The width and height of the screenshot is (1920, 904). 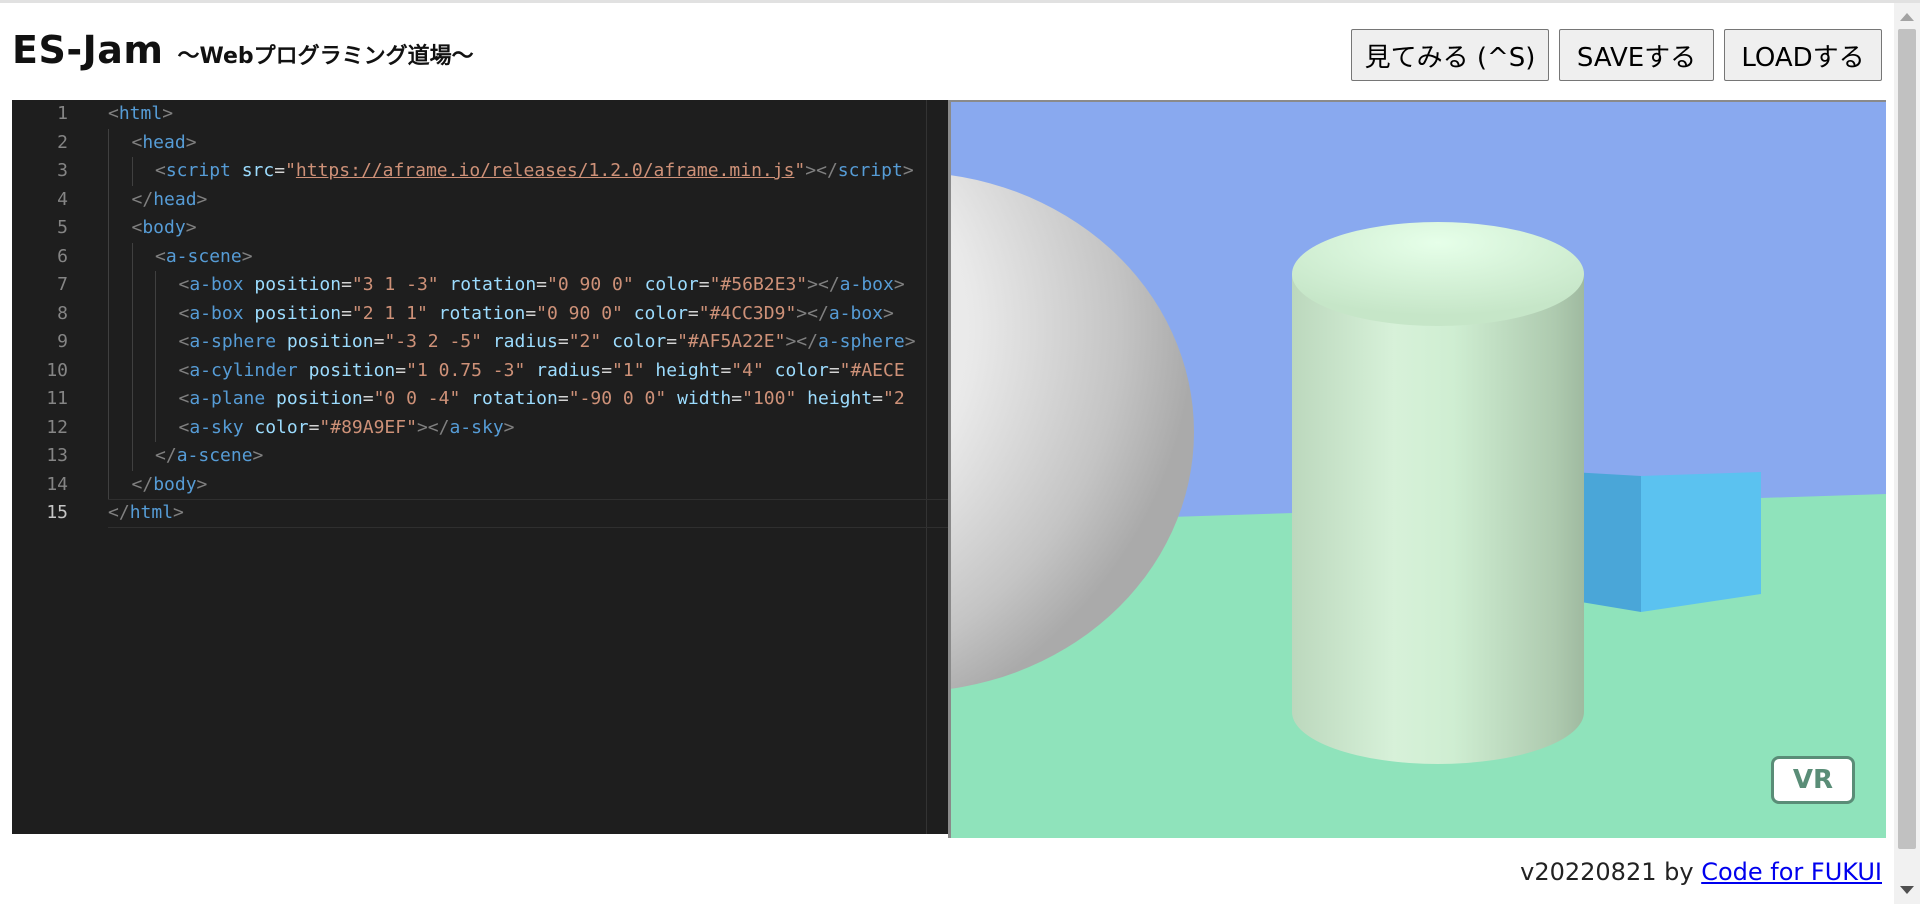 I want to click on line-number: 15, so click(x=57, y=512).